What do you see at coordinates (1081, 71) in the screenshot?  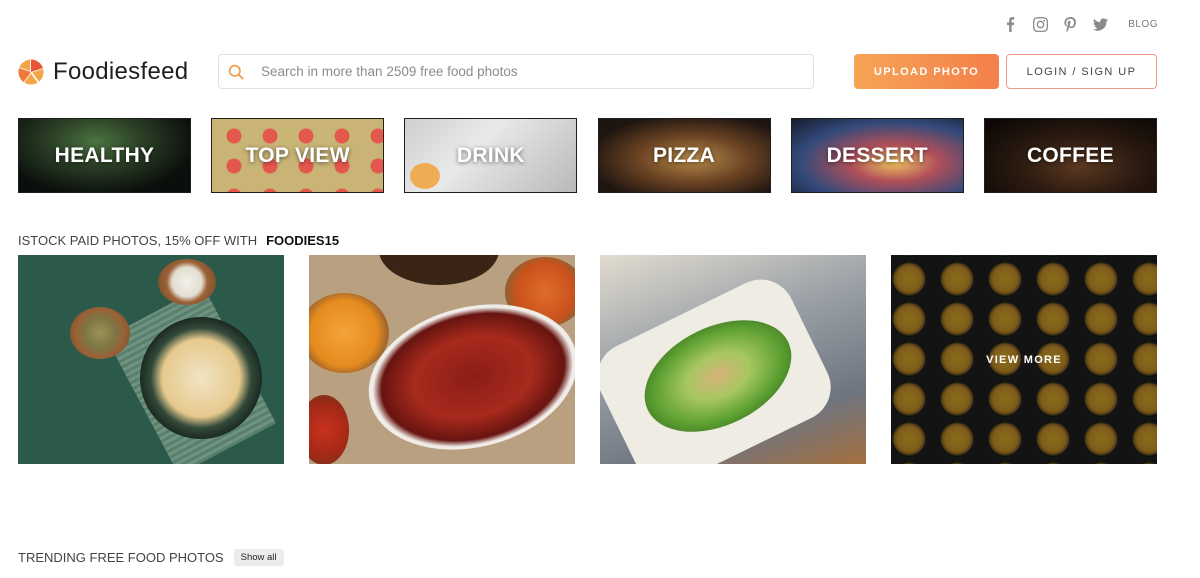 I see `login-signup-button: LOGIN / SIGN UP` at bounding box center [1081, 71].